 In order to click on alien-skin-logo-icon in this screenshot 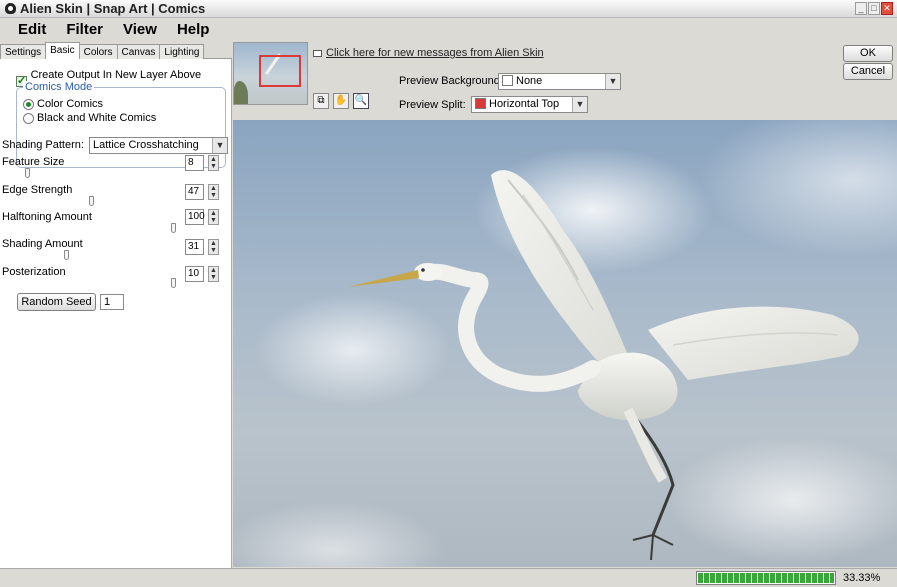, I will do `click(10, 8)`.